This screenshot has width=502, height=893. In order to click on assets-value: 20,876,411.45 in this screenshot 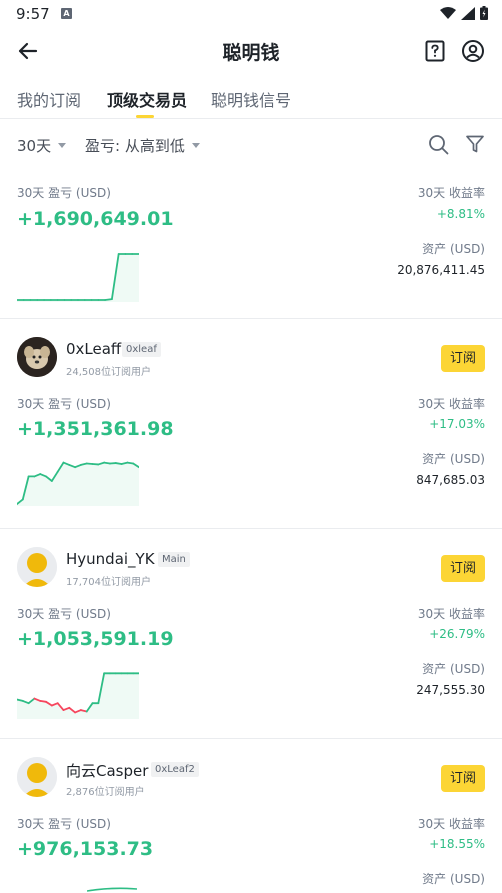, I will do `click(441, 270)`.